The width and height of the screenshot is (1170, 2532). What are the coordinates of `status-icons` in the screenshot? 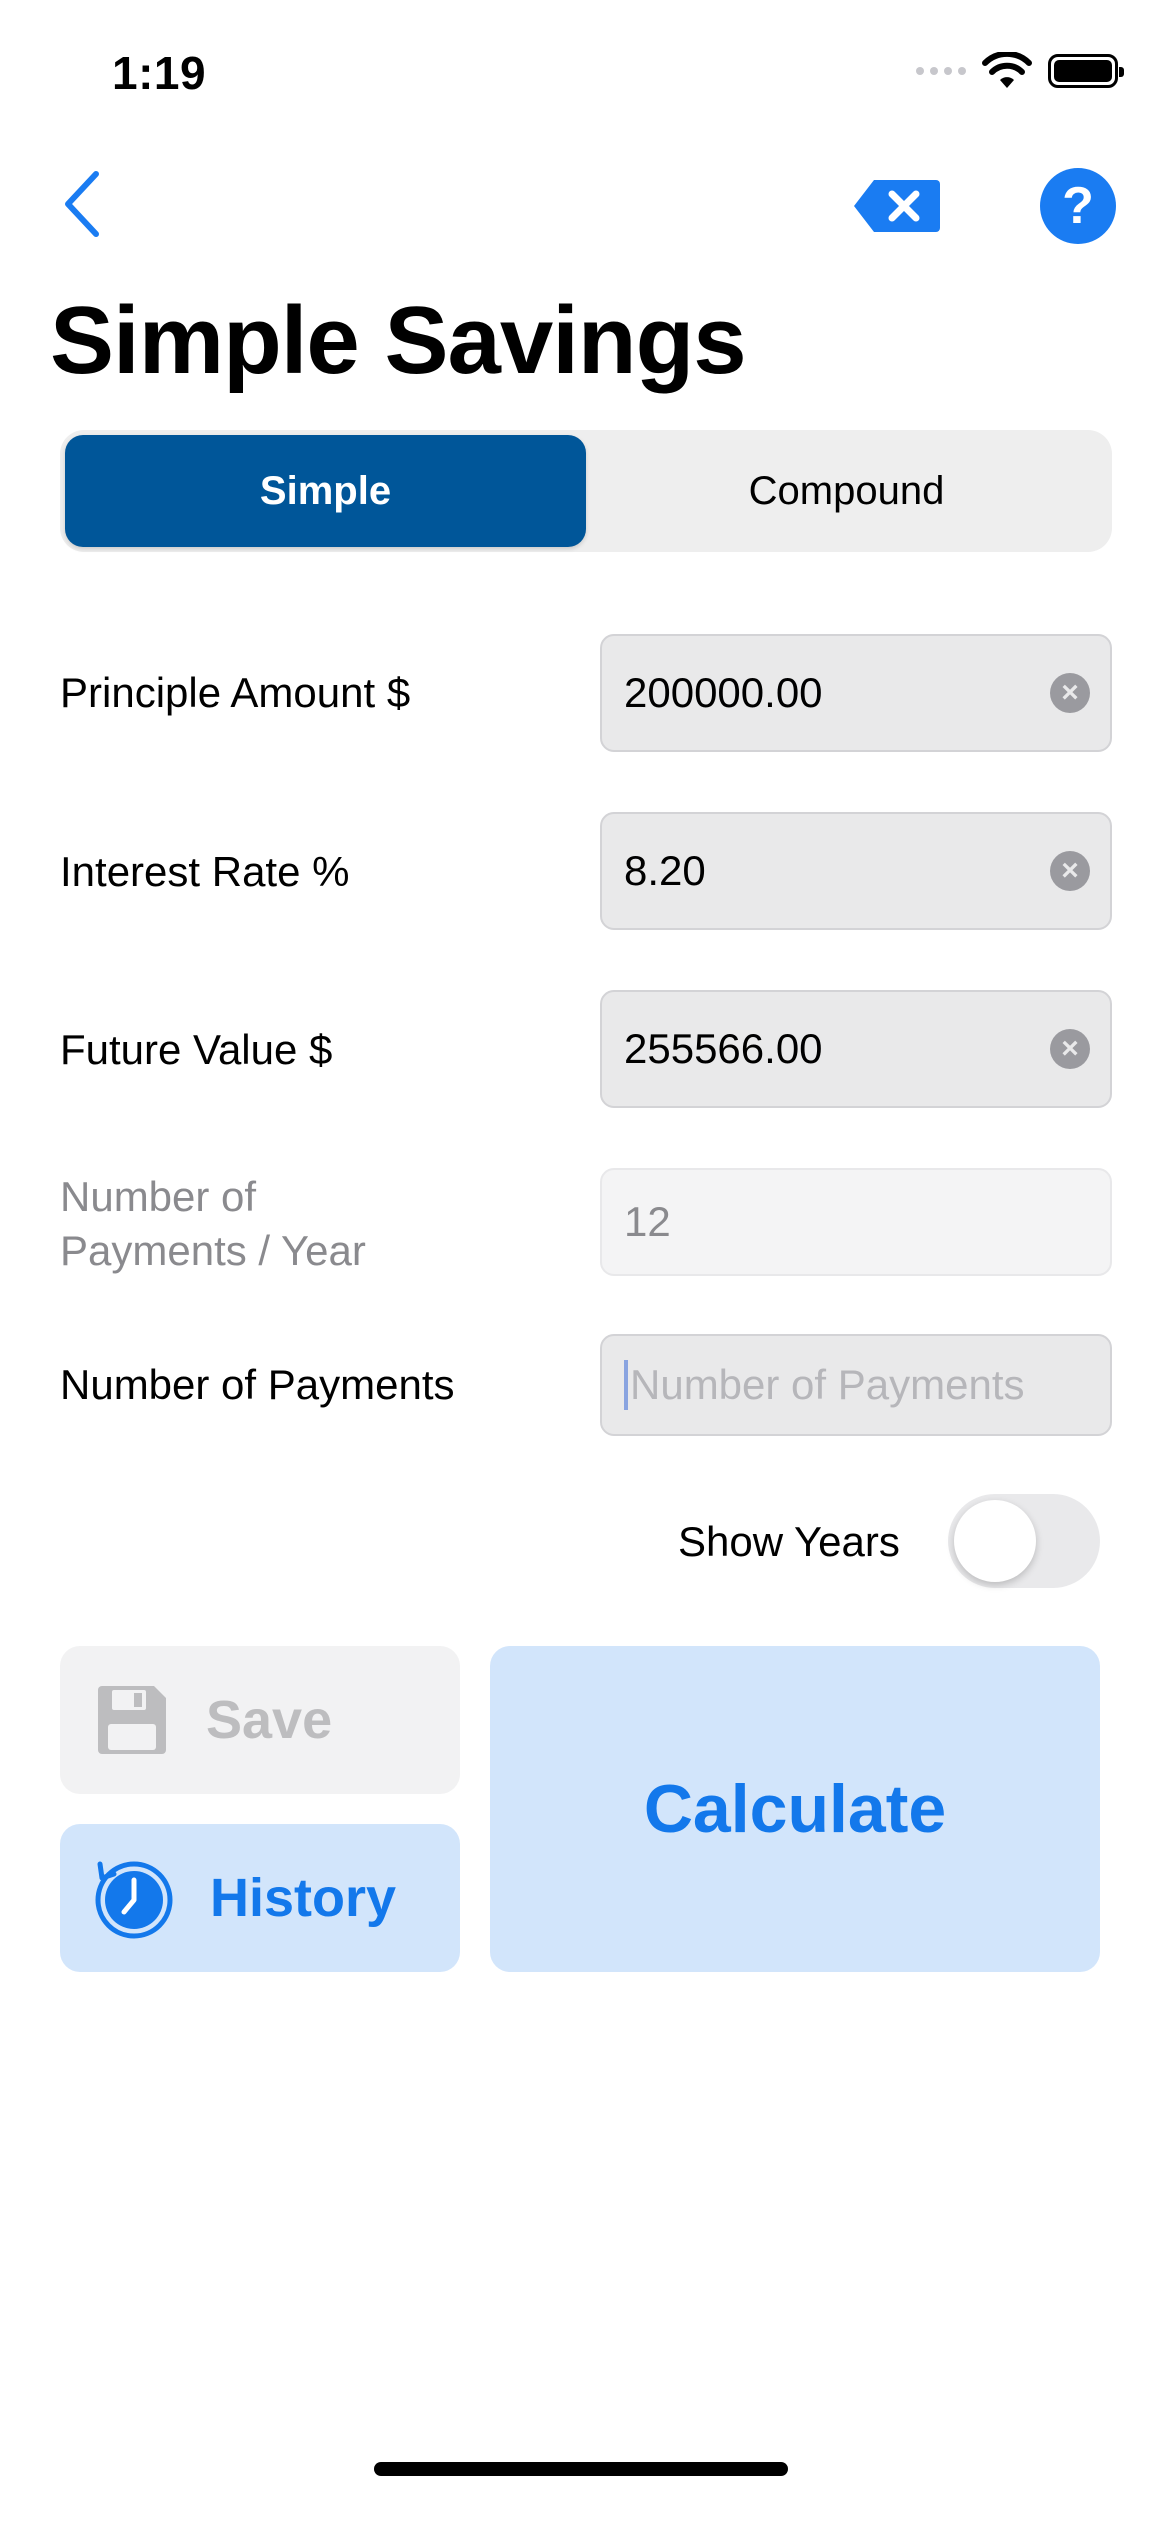 It's located at (1020, 71).